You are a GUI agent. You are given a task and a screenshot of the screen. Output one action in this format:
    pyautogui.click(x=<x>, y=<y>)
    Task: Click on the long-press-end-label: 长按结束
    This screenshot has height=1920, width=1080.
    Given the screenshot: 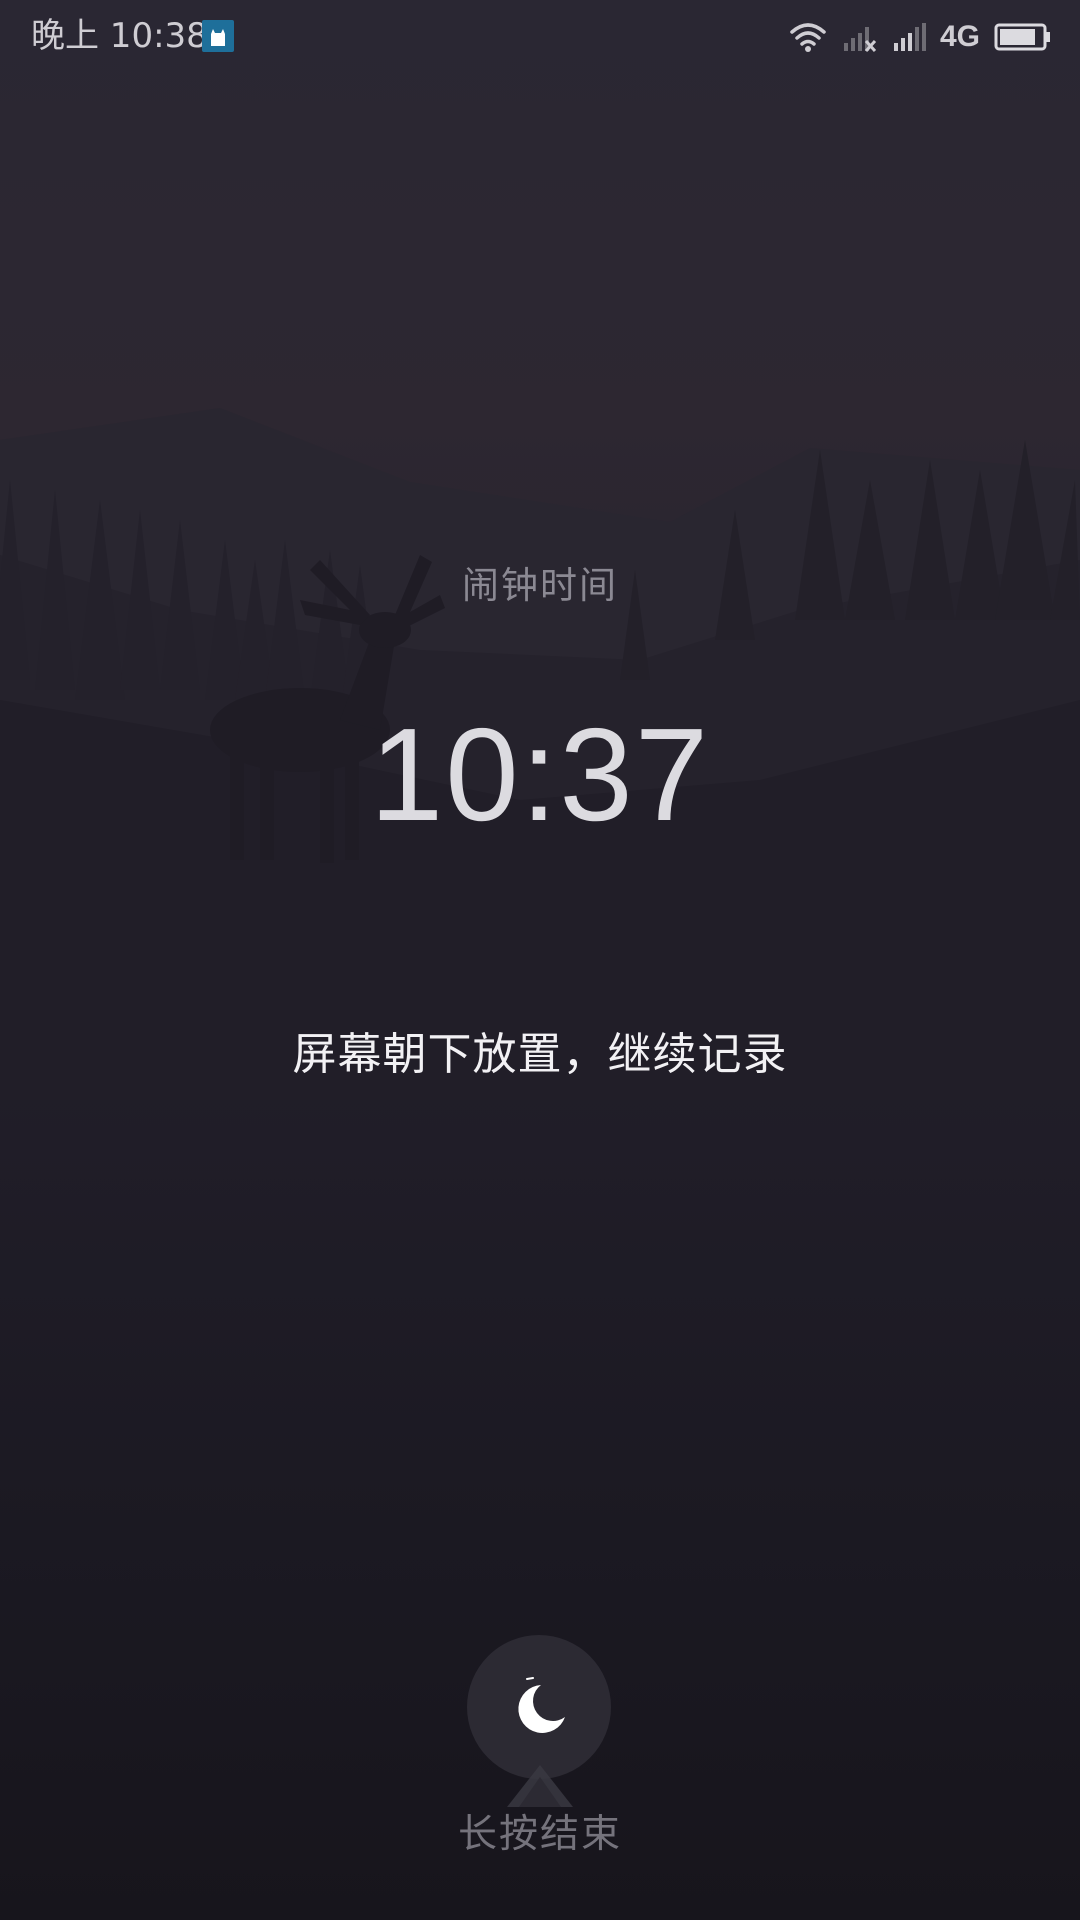 What is the action you would take?
    pyautogui.click(x=539, y=1834)
    